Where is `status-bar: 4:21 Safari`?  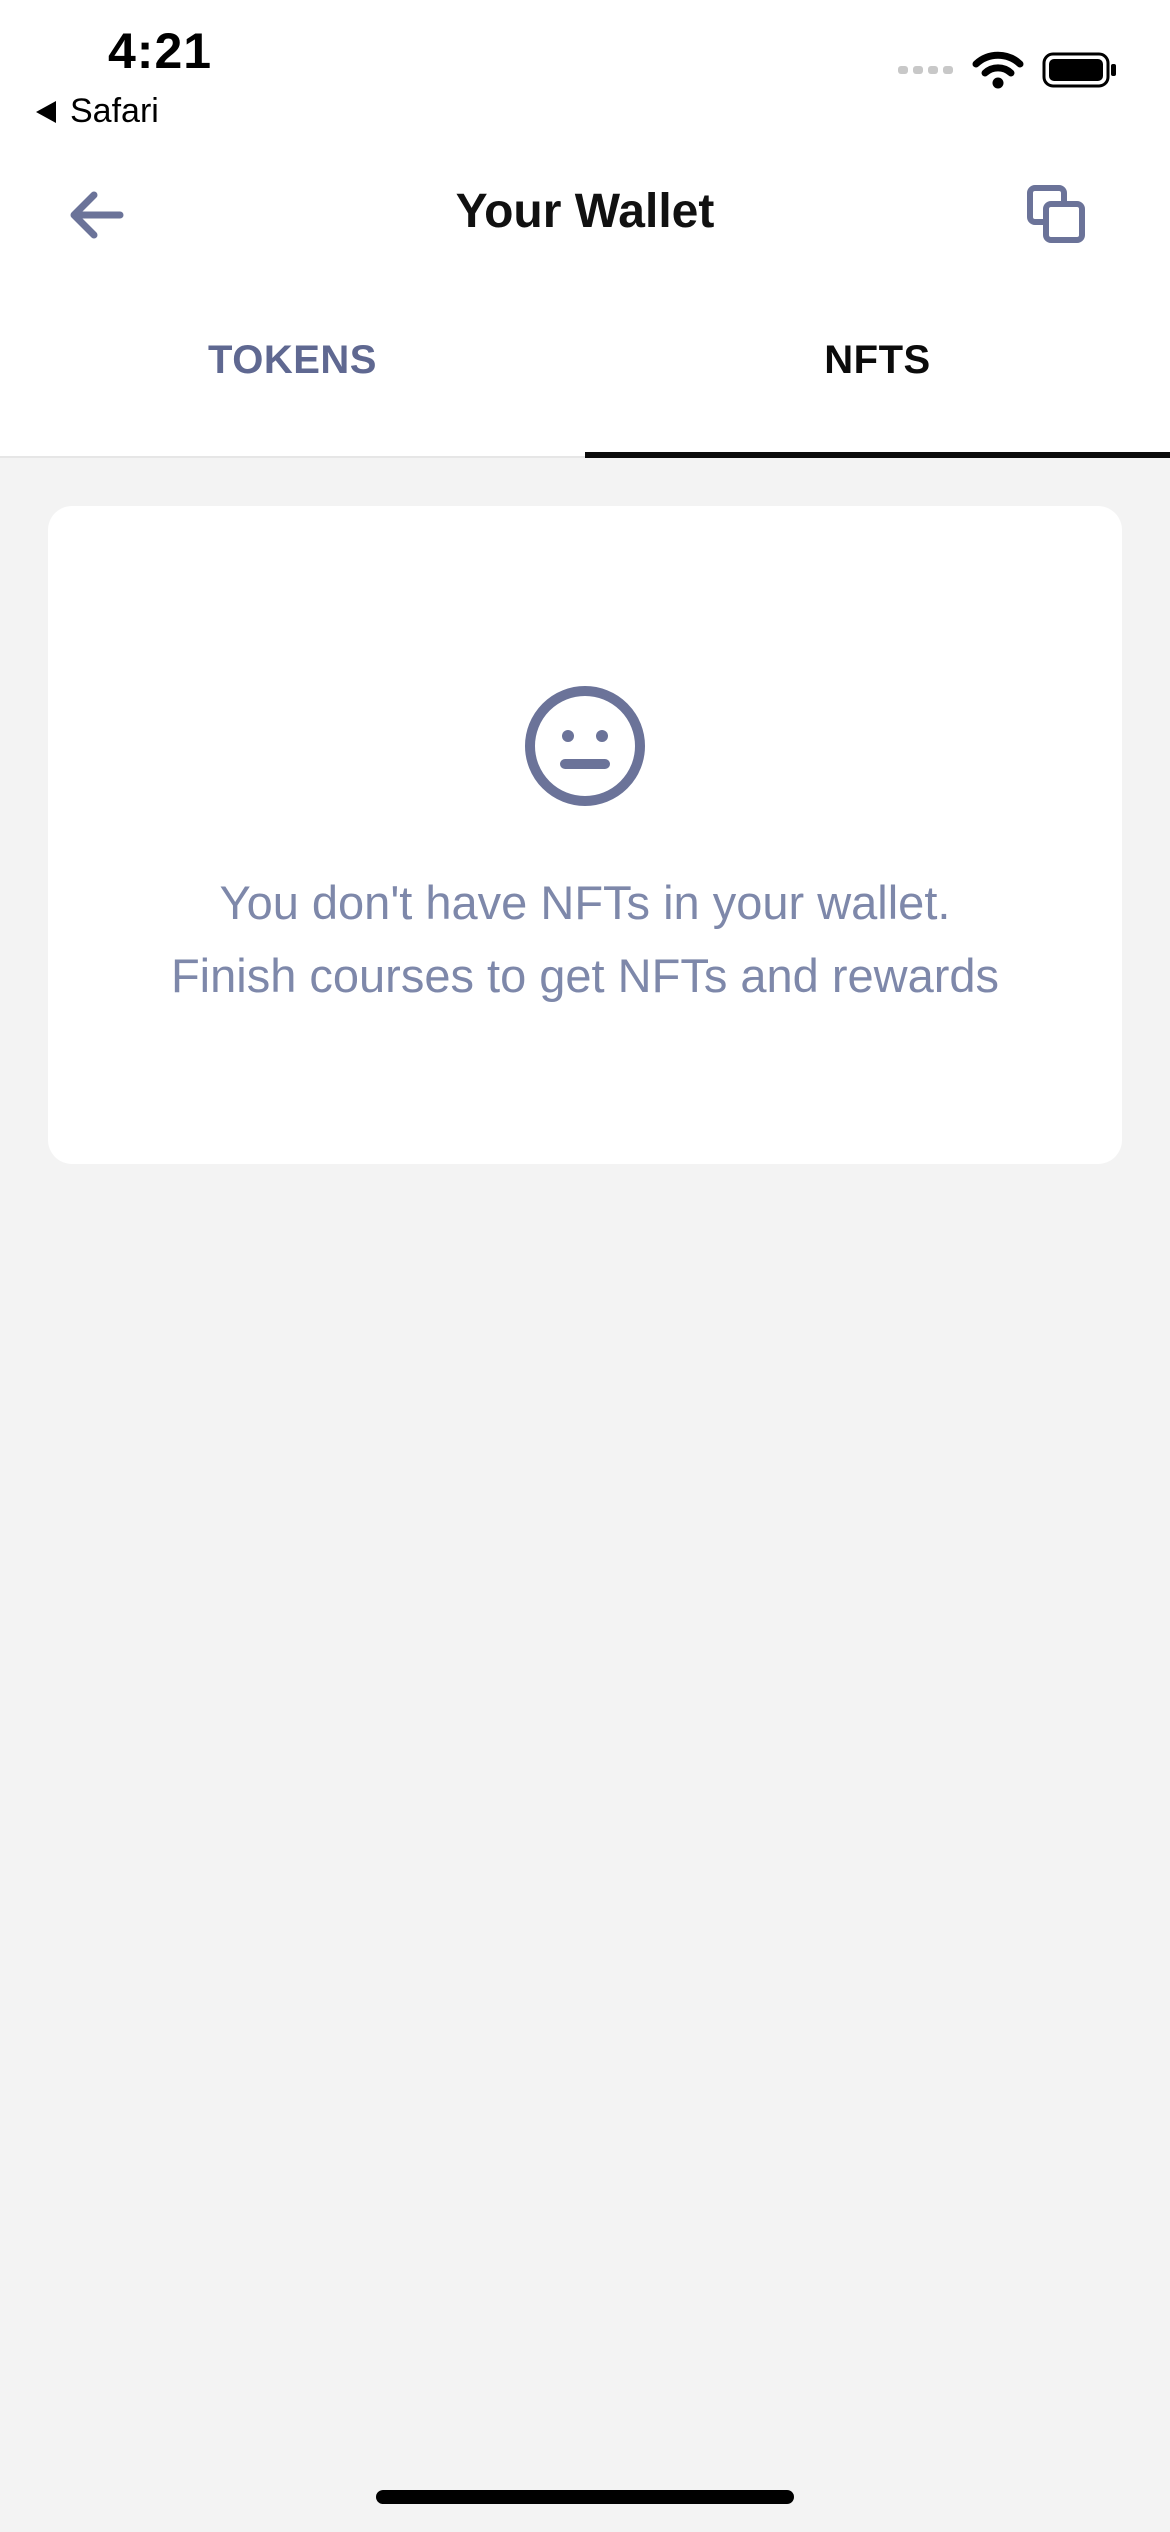 status-bar: 4:21 Safari is located at coordinates (585, 75).